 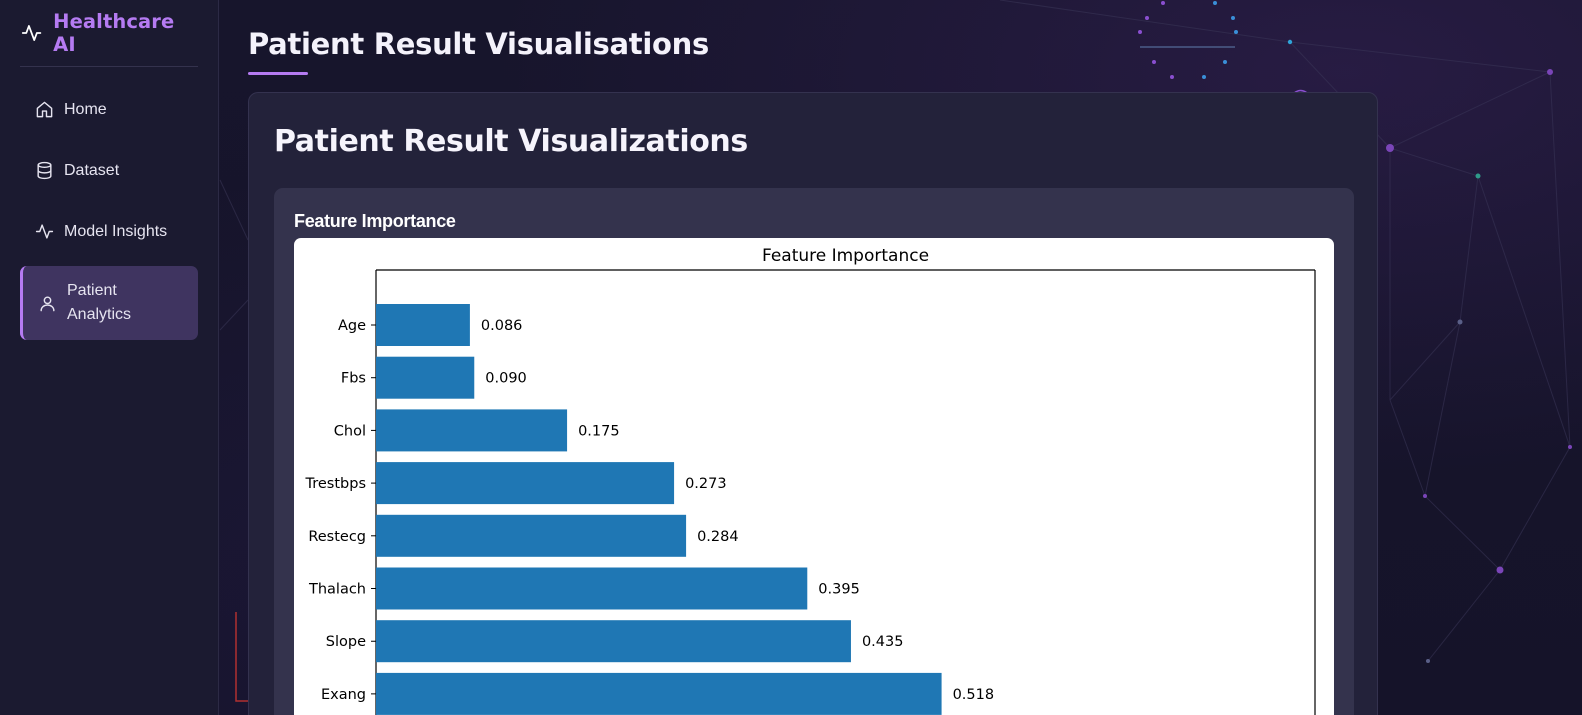 I want to click on value-label: 0.518, so click(x=974, y=695).